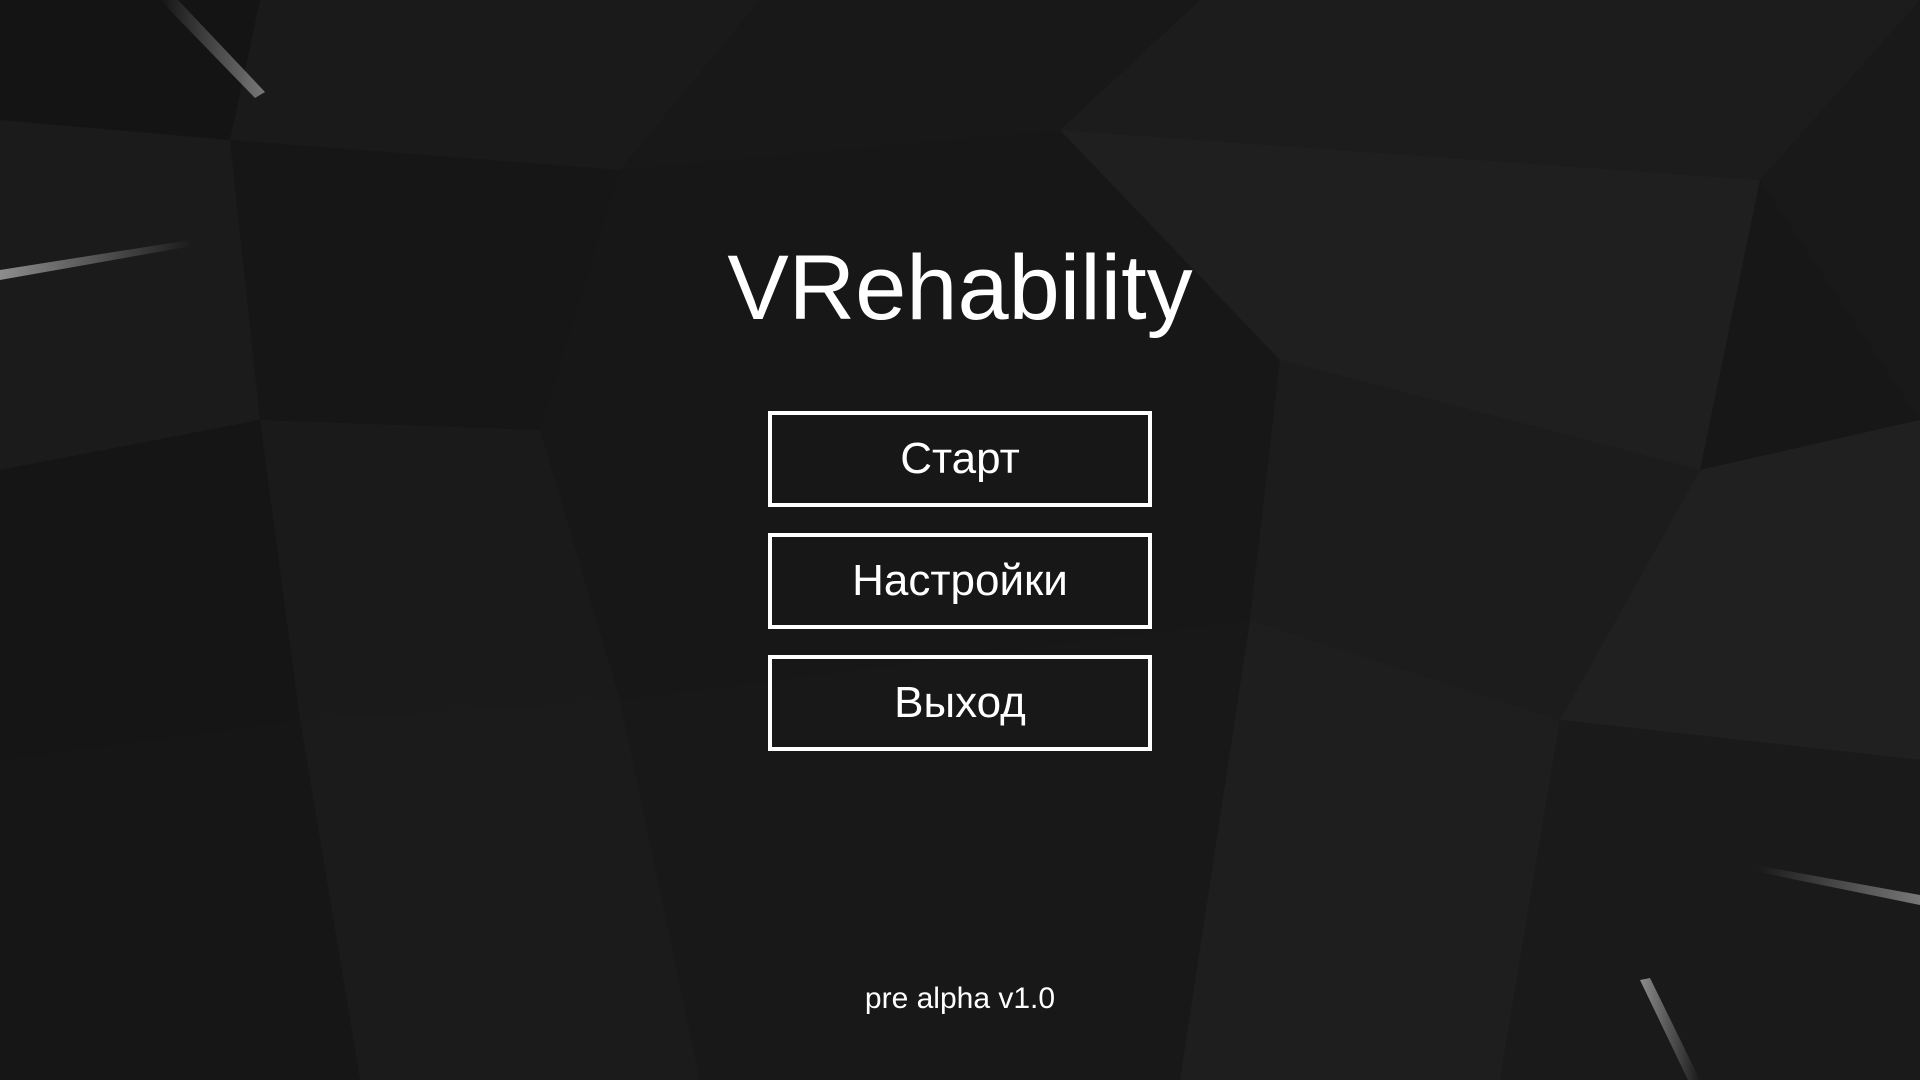 The height and width of the screenshot is (1080, 1920). Describe the element at coordinates (960, 703) in the screenshot. I see `exit-button: Выход` at that location.